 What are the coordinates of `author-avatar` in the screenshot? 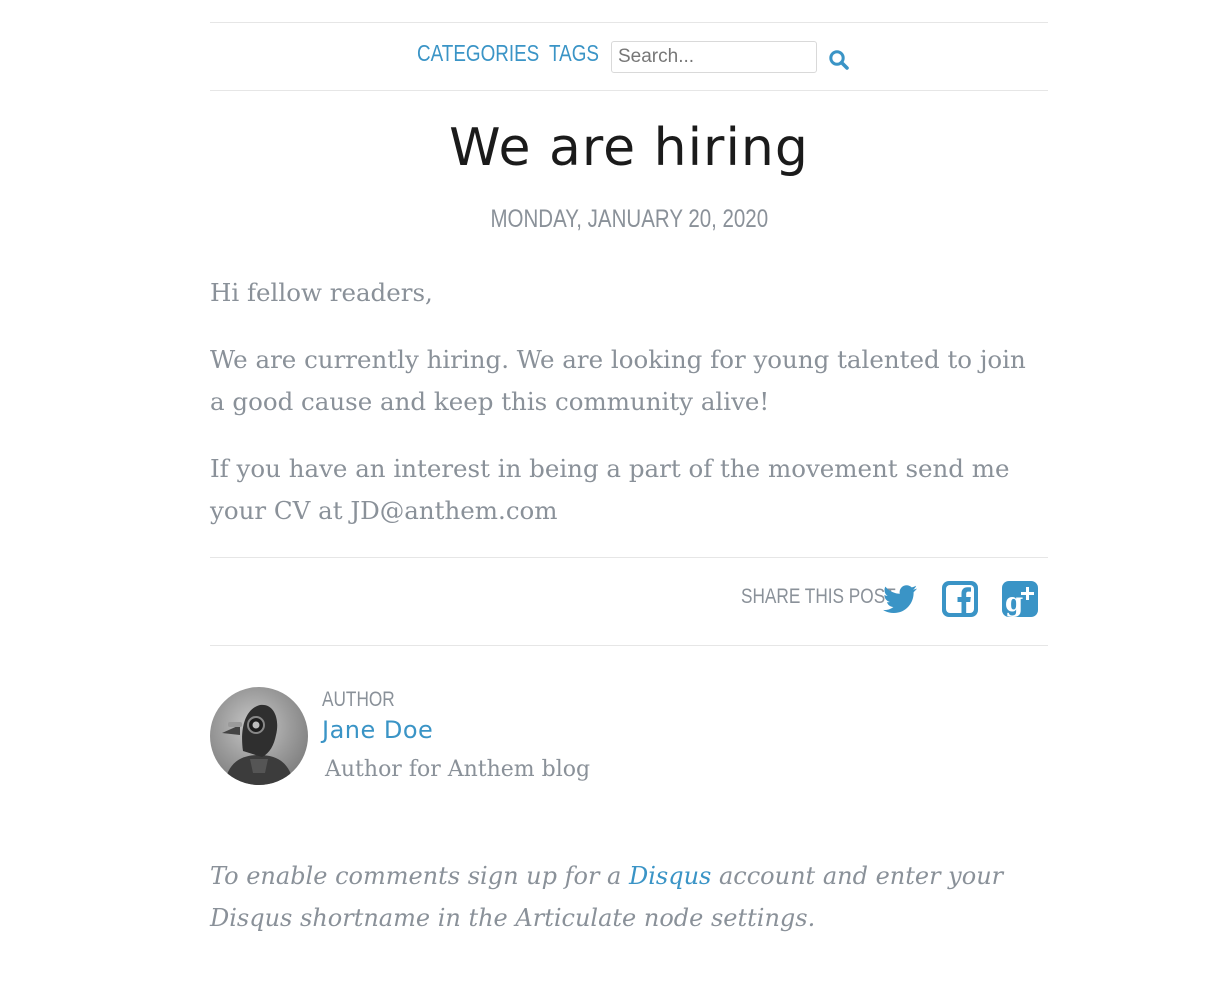 It's located at (259, 736).